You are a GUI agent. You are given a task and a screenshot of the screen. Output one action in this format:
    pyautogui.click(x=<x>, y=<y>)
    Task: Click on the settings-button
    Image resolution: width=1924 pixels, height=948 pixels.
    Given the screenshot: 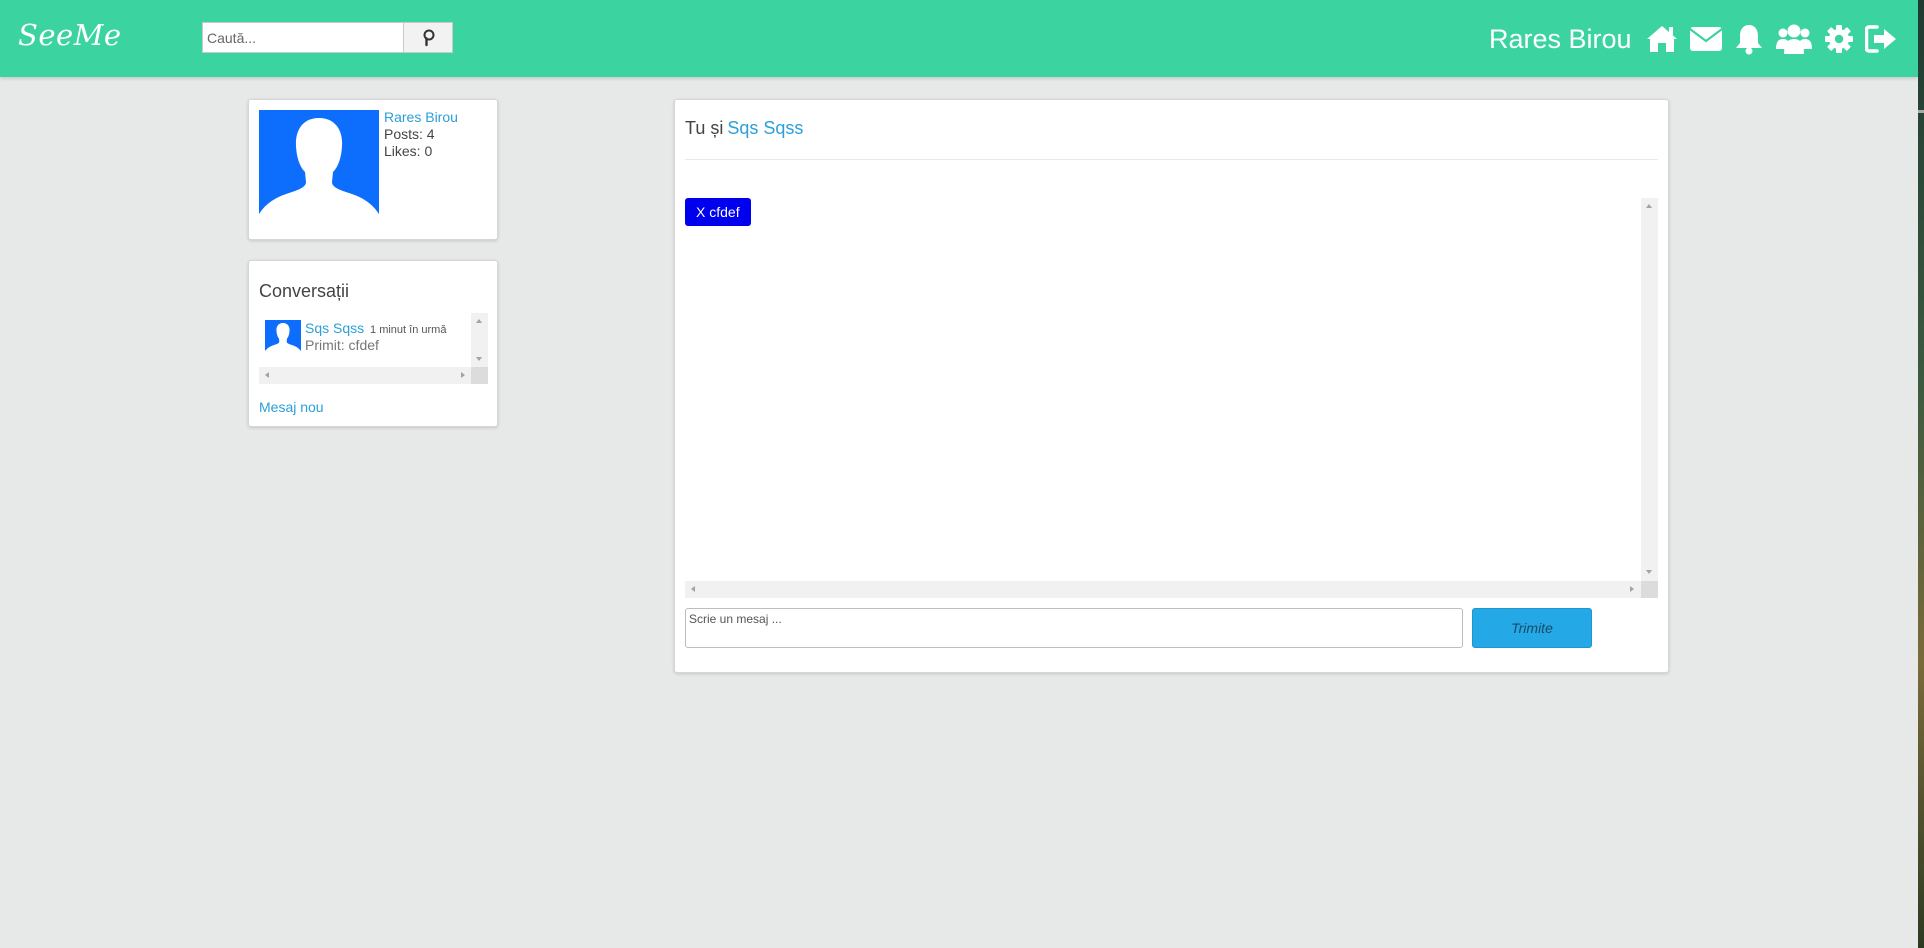 What is the action you would take?
    pyautogui.click(x=1839, y=39)
    